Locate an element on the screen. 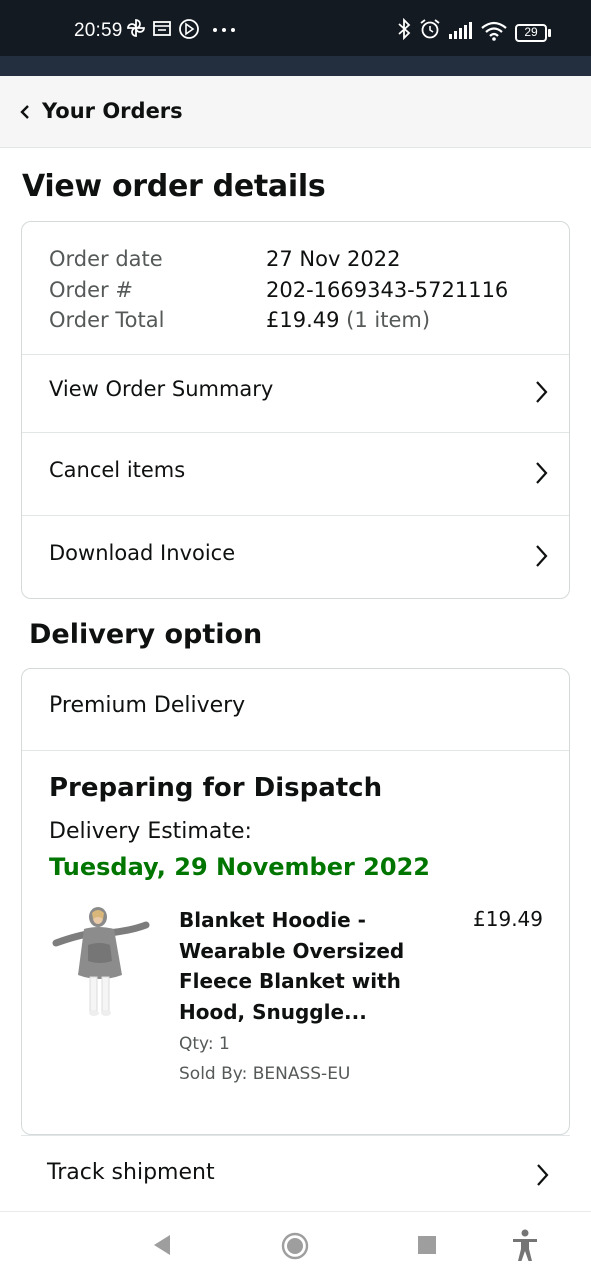  pinwheel-icon is located at coordinates (136, 28).